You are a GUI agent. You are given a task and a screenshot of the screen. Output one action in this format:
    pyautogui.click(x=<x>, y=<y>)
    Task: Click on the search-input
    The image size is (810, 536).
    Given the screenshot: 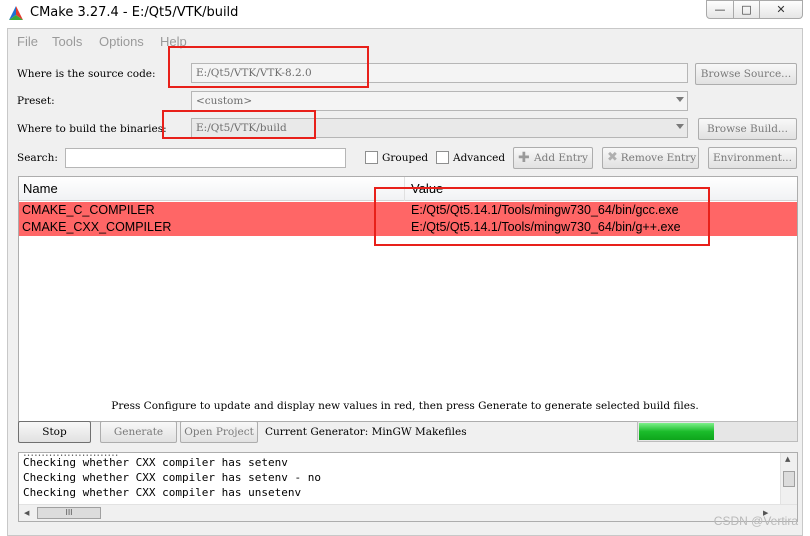 What is the action you would take?
    pyautogui.click(x=205, y=158)
    